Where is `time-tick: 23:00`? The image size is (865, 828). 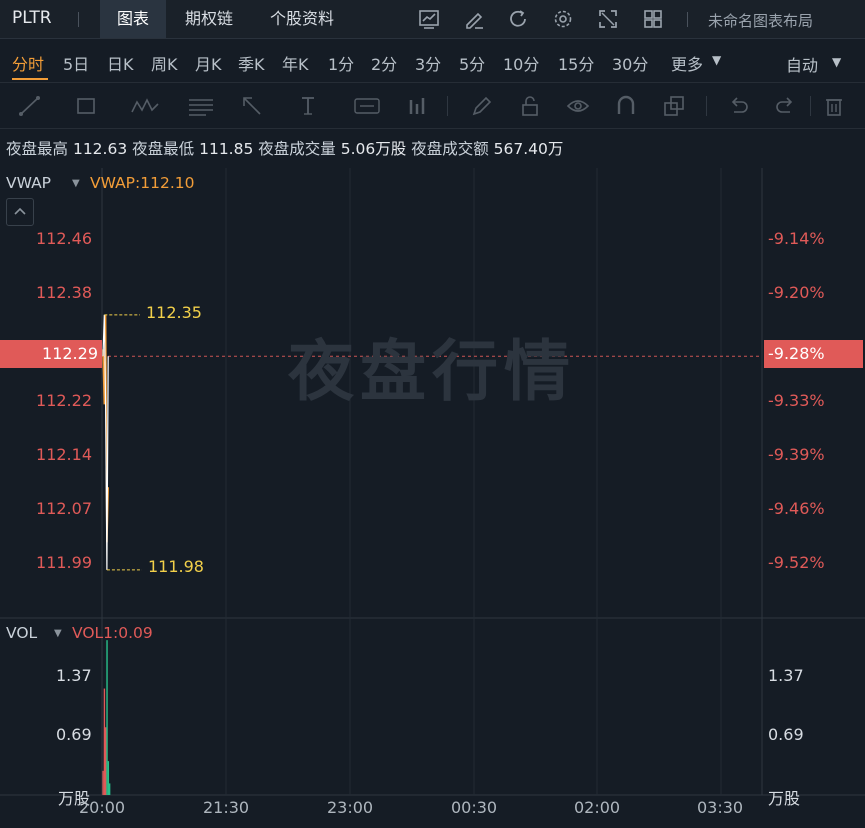
time-tick: 23:00 is located at coordinates (350, 807).